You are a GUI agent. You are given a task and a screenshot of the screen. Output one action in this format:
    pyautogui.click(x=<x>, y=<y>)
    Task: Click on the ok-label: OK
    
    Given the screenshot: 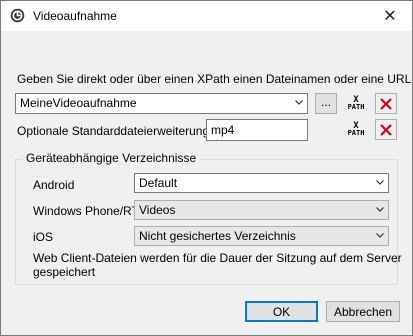 What is the action you would take?
    pyautogui.click(x=281, y=311)
    